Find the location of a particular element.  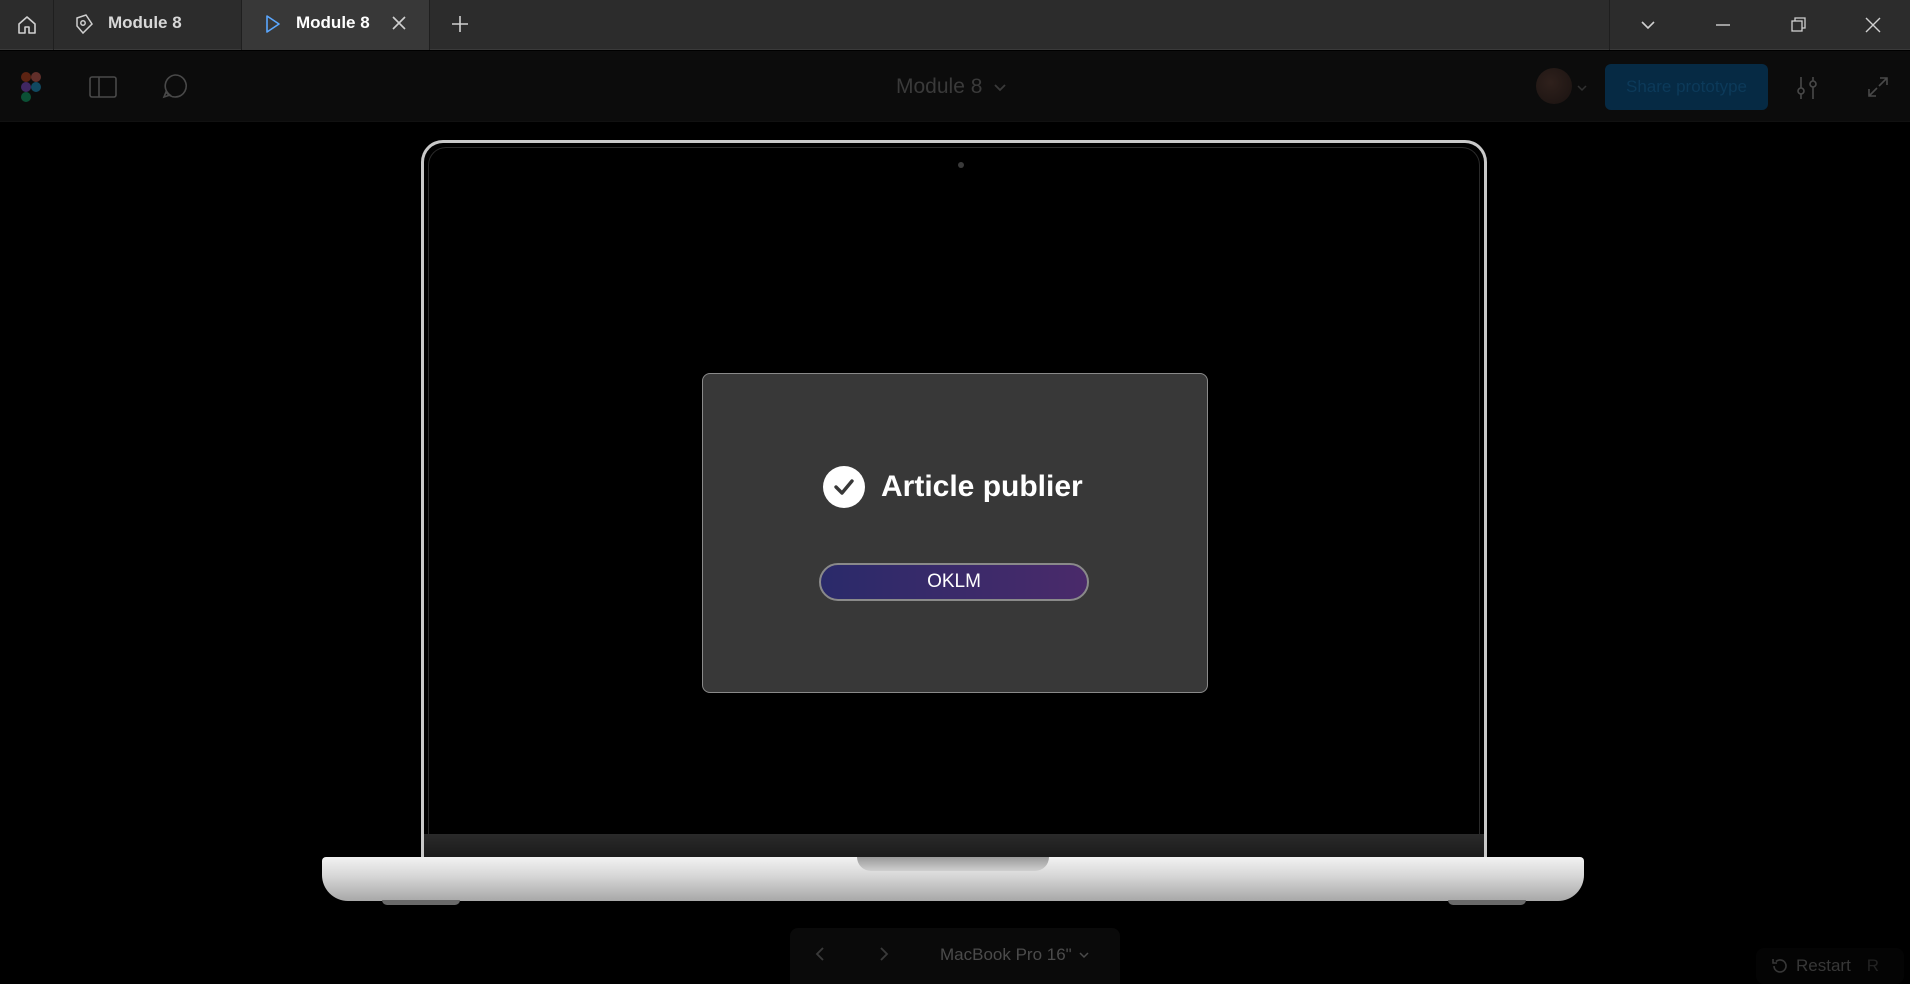

laptop-notch is located at coordinates (953, 864).